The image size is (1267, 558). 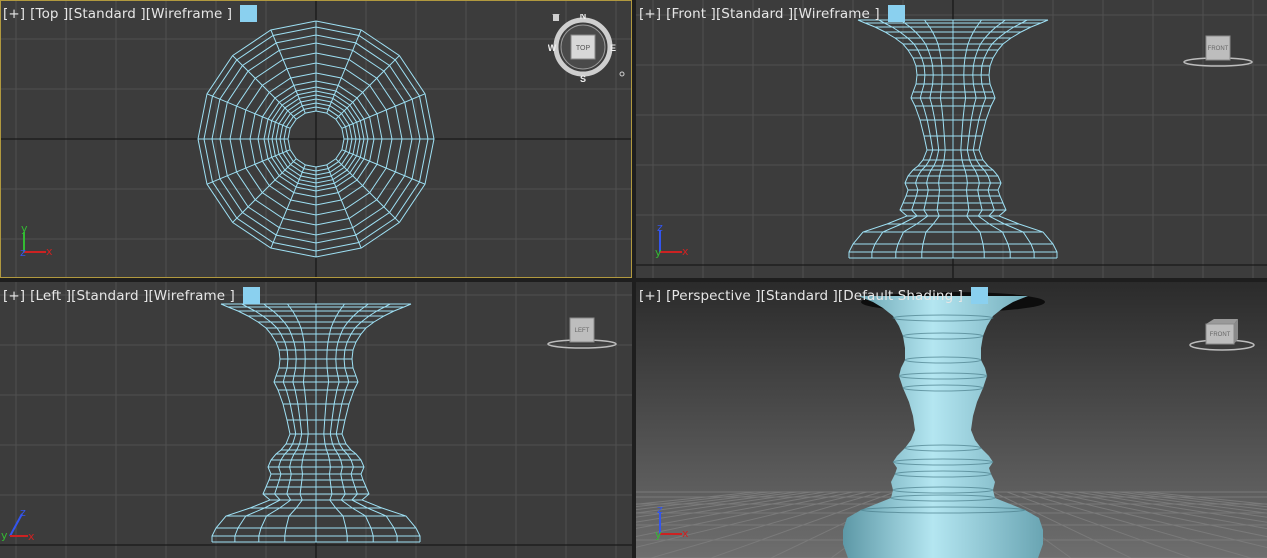 I want to click on viewcube: LEFT, so click(x=582, y=334).